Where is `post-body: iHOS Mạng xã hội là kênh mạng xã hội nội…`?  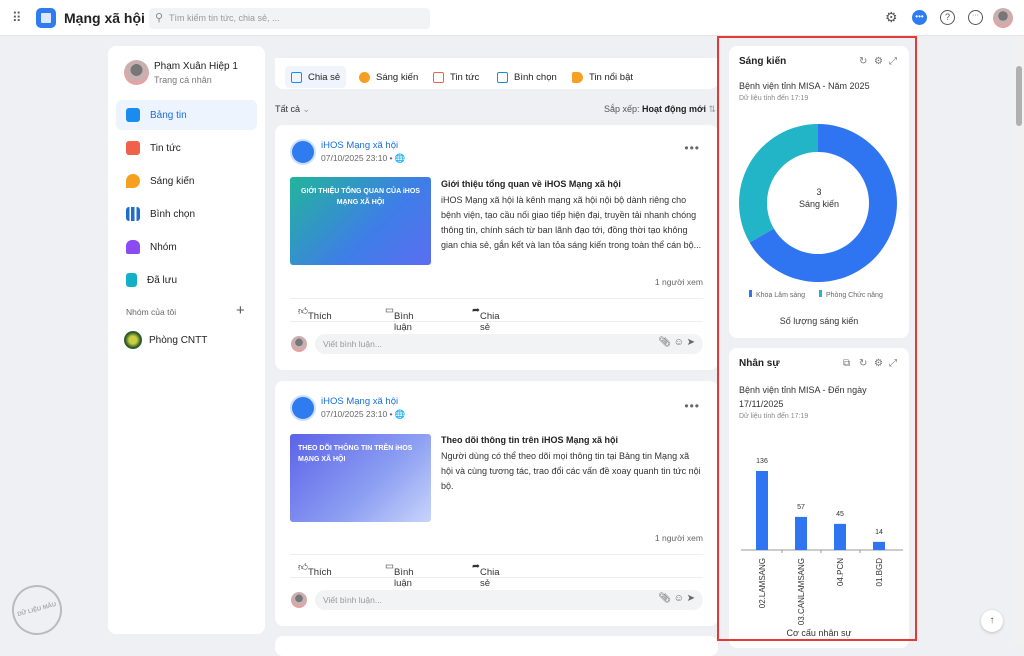 post-body: iHOS Mạng xã hội là kênh mạng xã hội nội… is located at coordinates (571, 222).